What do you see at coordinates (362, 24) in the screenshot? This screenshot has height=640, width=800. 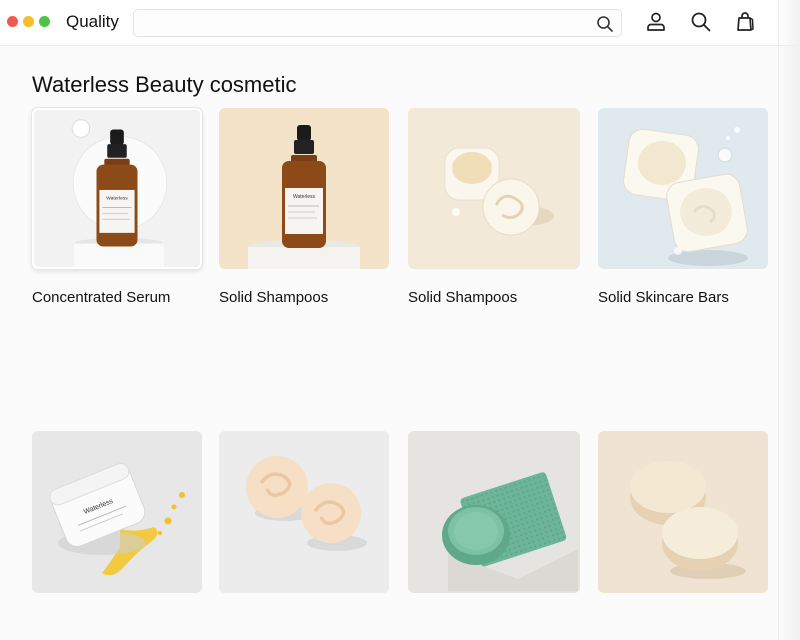 I see `search-input` at bounding box center [362, 24].